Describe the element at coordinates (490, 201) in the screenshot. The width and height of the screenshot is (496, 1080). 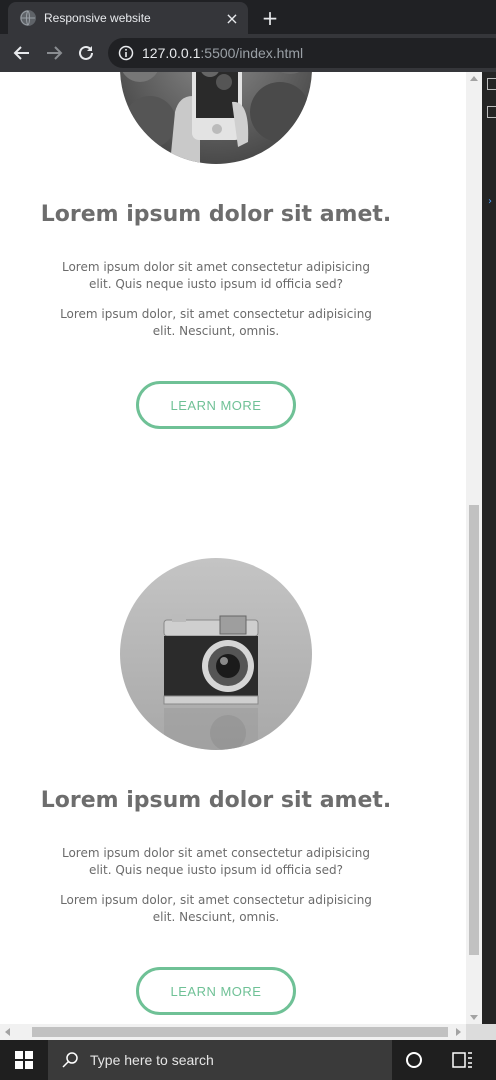
I see `devtools-arrow-icon: ›` at that location.